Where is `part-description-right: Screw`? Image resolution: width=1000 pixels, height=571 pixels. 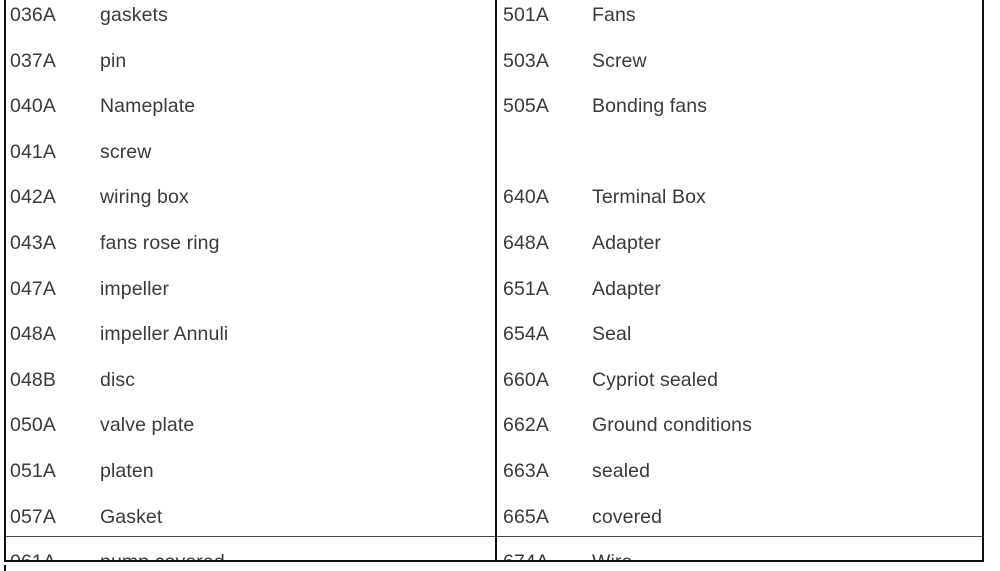 part-description-right: Screw is located at coordinates (619, 60).